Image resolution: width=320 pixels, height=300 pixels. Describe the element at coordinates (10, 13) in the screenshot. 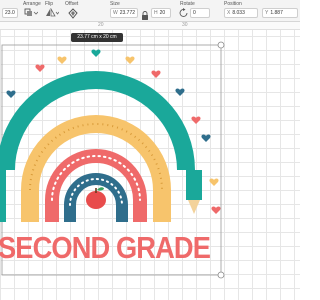

I see `linetype-size-input: 23.0` at that location.